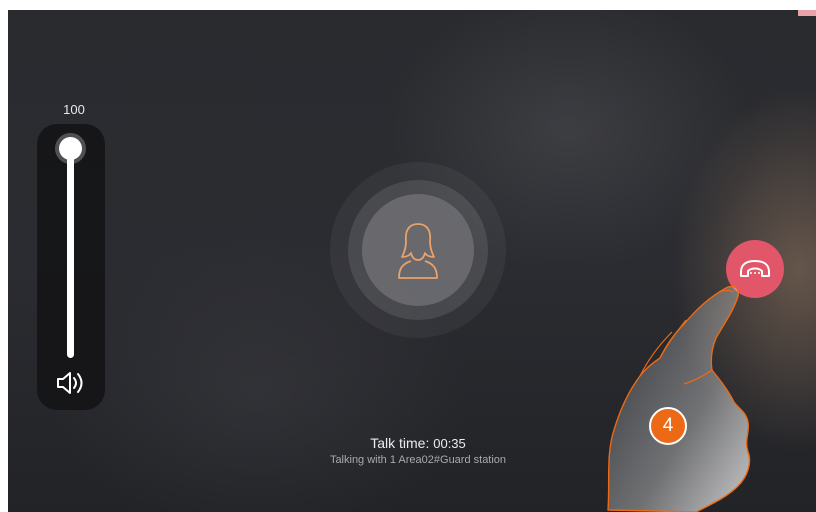 Image resolution: width=816 pixels, height=512 pixels. What do you see at coordinates (807, 13) in the screenshot?
I see `corner-accent` at bounding box center [807, 13].